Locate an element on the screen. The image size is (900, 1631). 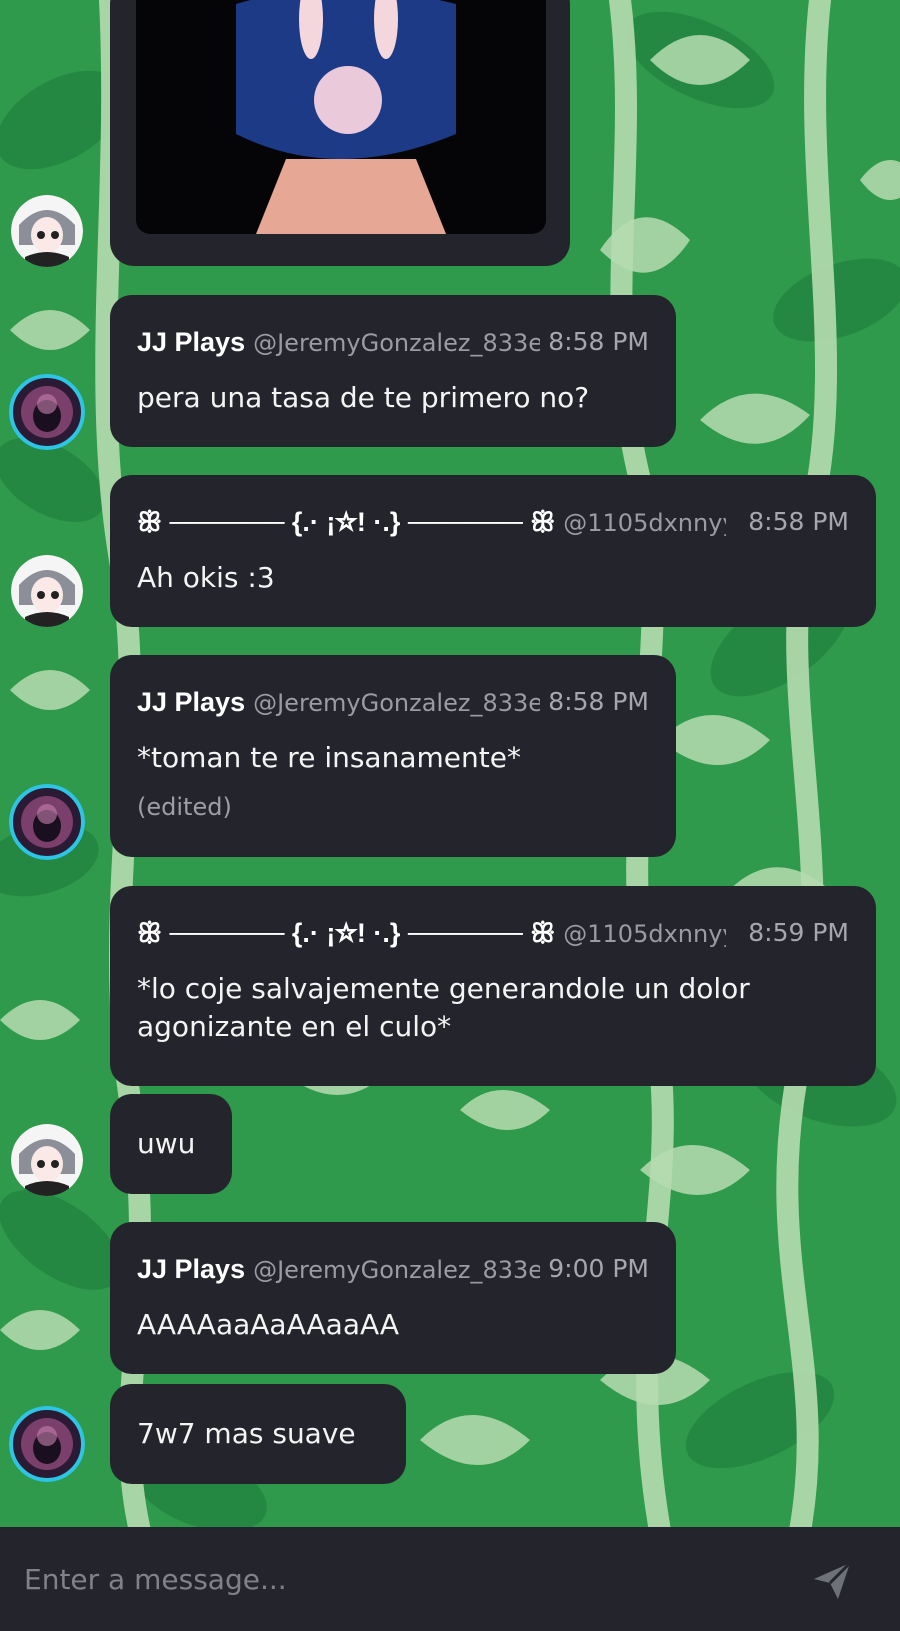
send-button is located at coordinates (832, 1581).